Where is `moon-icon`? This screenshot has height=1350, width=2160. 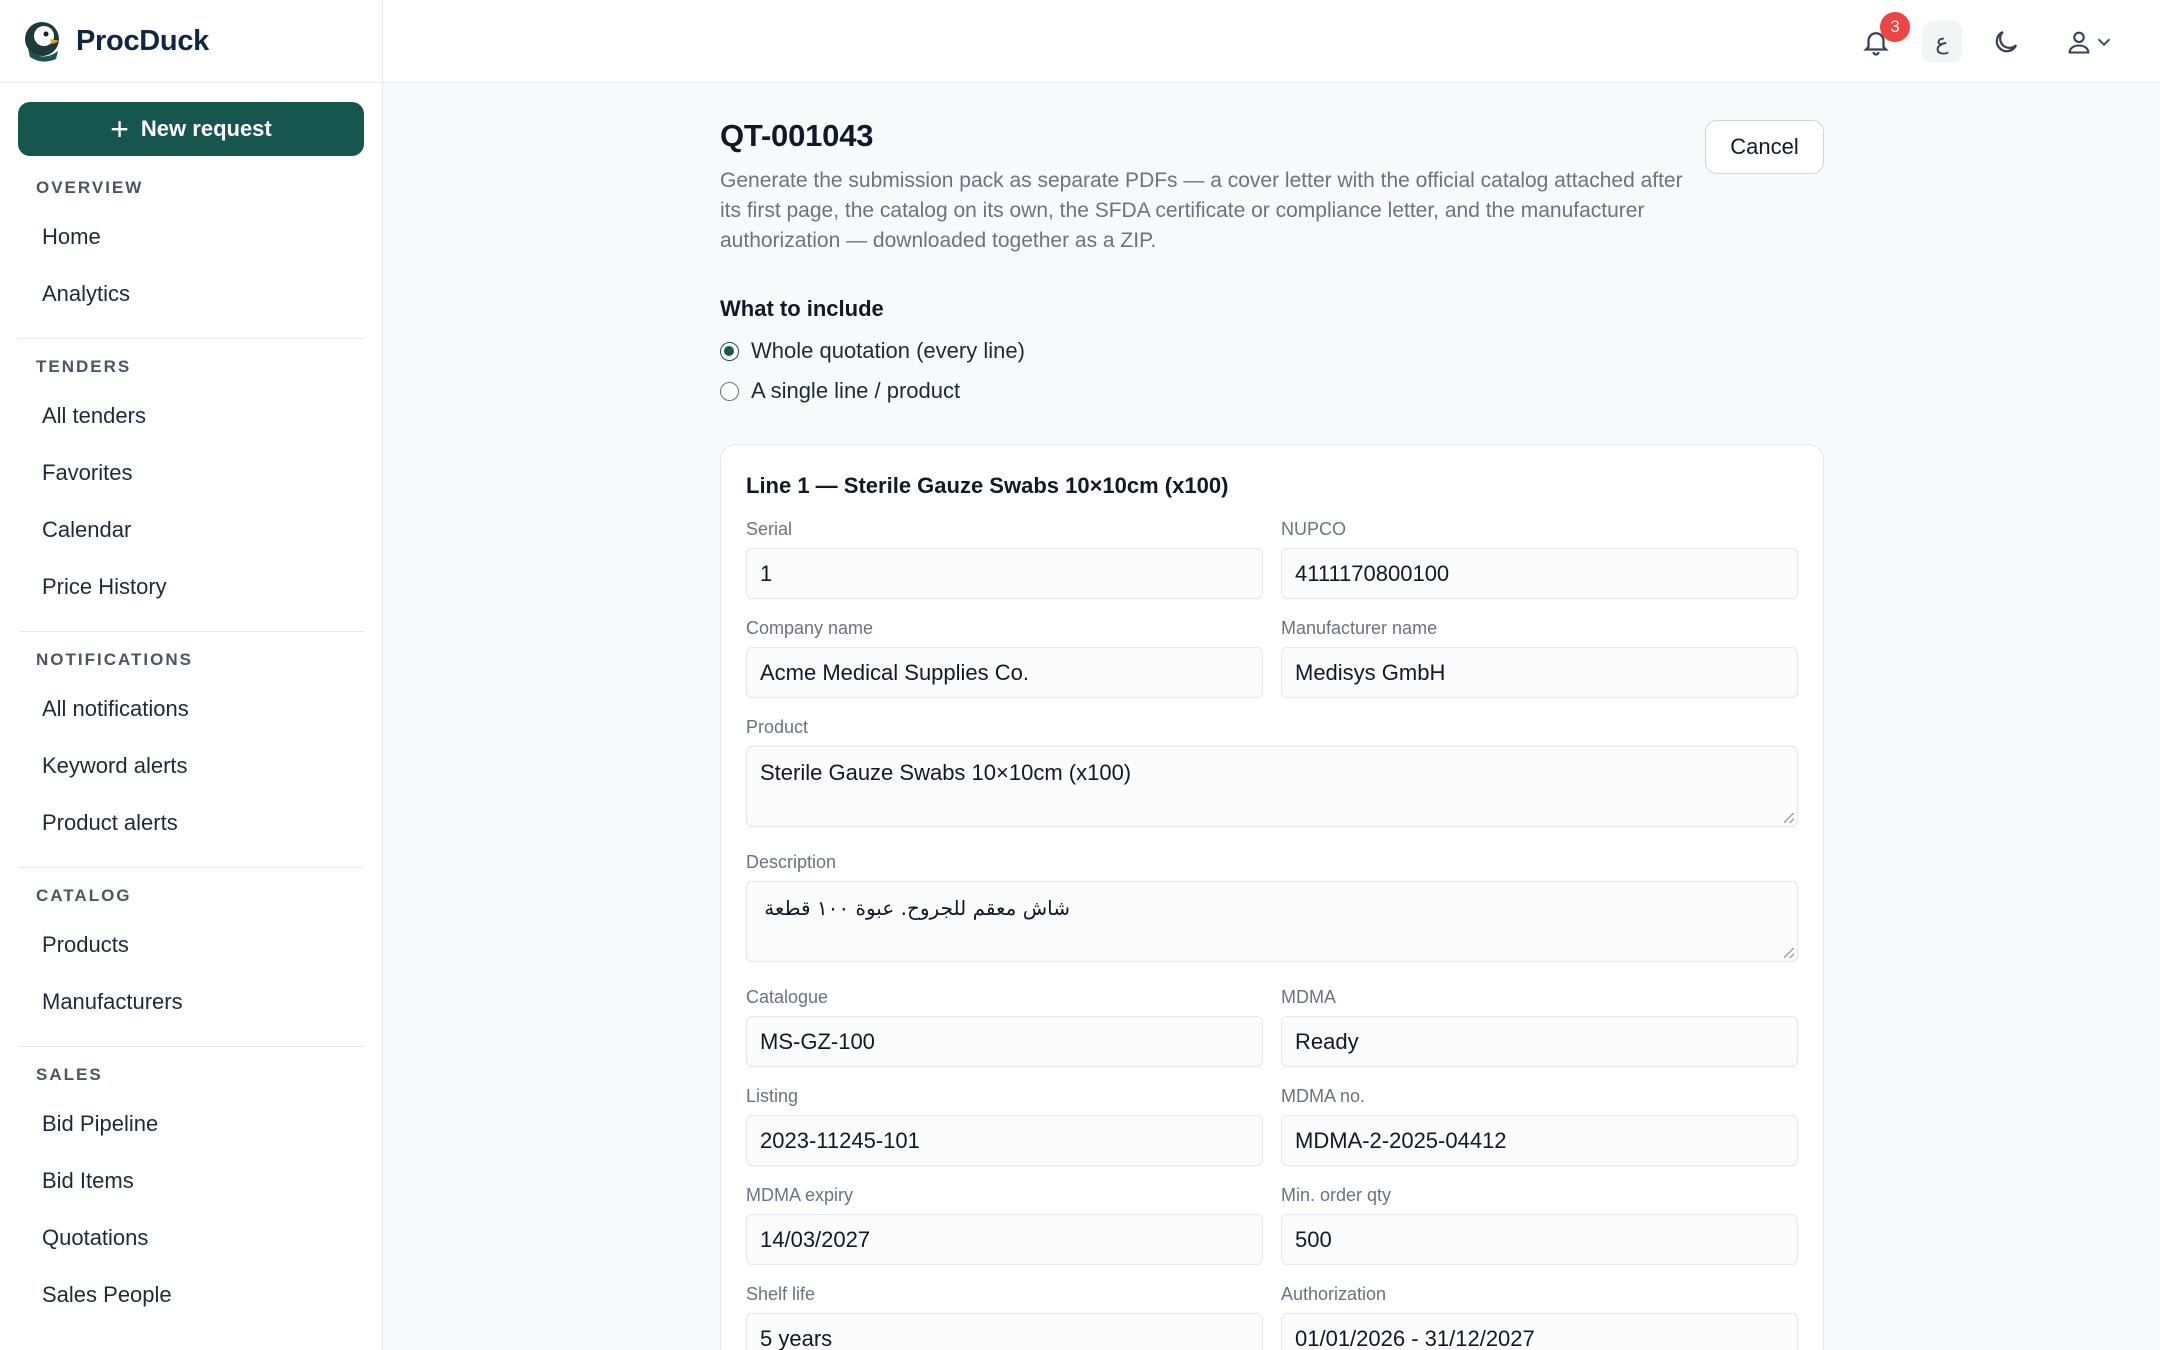
moon-icon is located at coordinates (2006, 41).